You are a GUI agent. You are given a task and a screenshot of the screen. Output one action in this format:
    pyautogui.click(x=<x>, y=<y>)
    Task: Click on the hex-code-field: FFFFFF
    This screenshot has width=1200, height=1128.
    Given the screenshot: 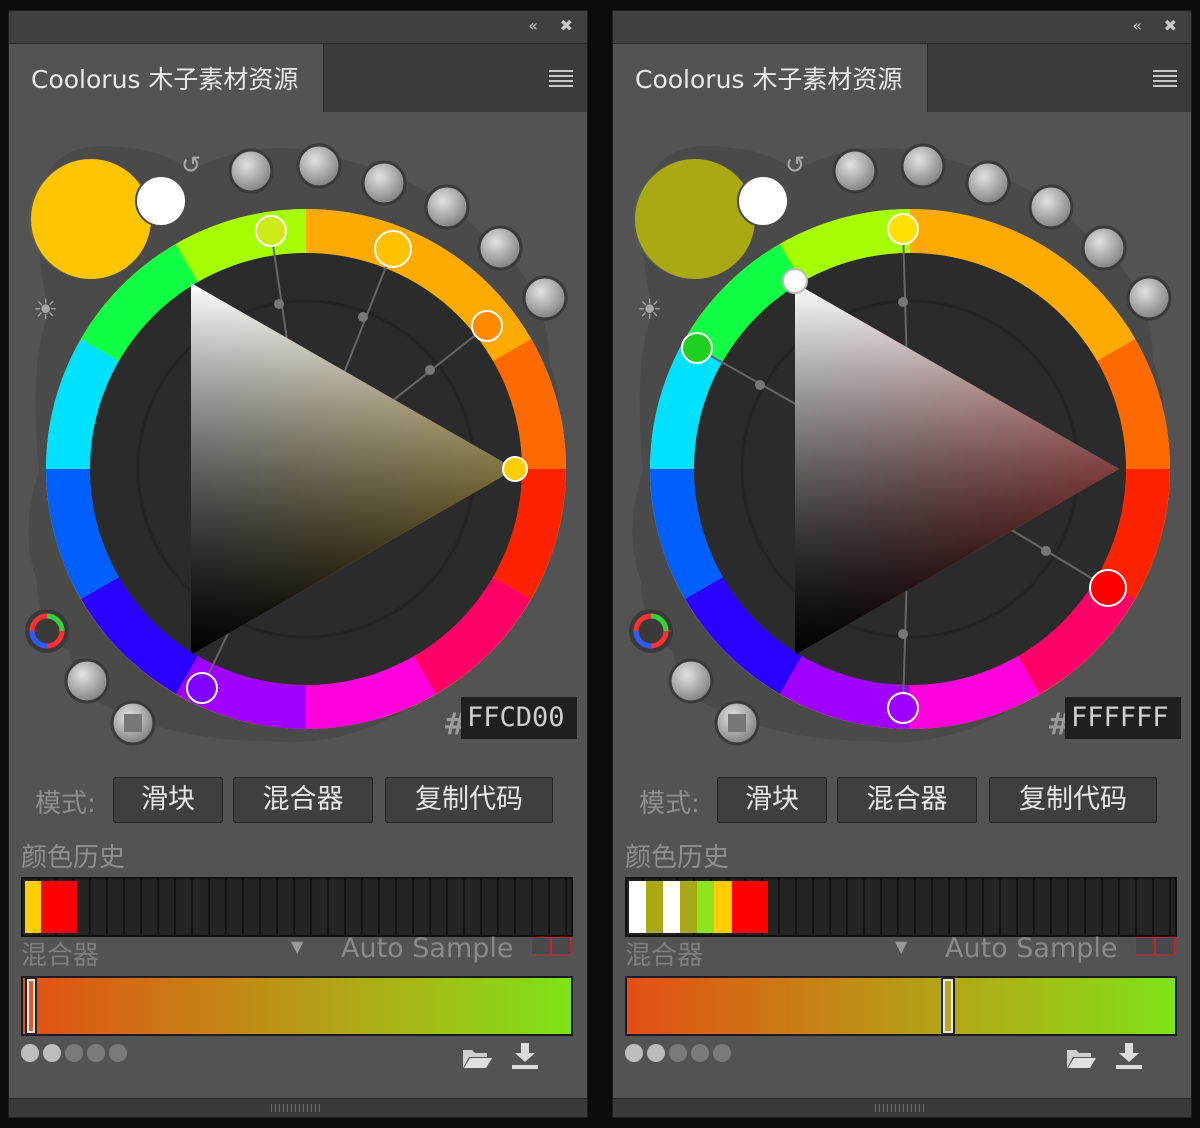 What is the action you would take?
    pyautogui.click(x=1123, y=718)
    